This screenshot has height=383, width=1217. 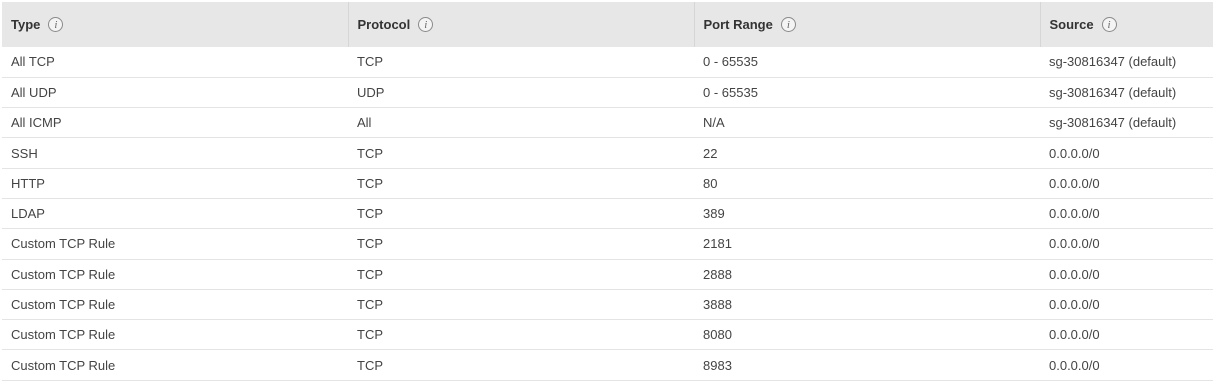 What do you see at coordinates (717, 244) in the screenshot?
I see `cell-port-range: 2181` at bounding box center [717, 244].